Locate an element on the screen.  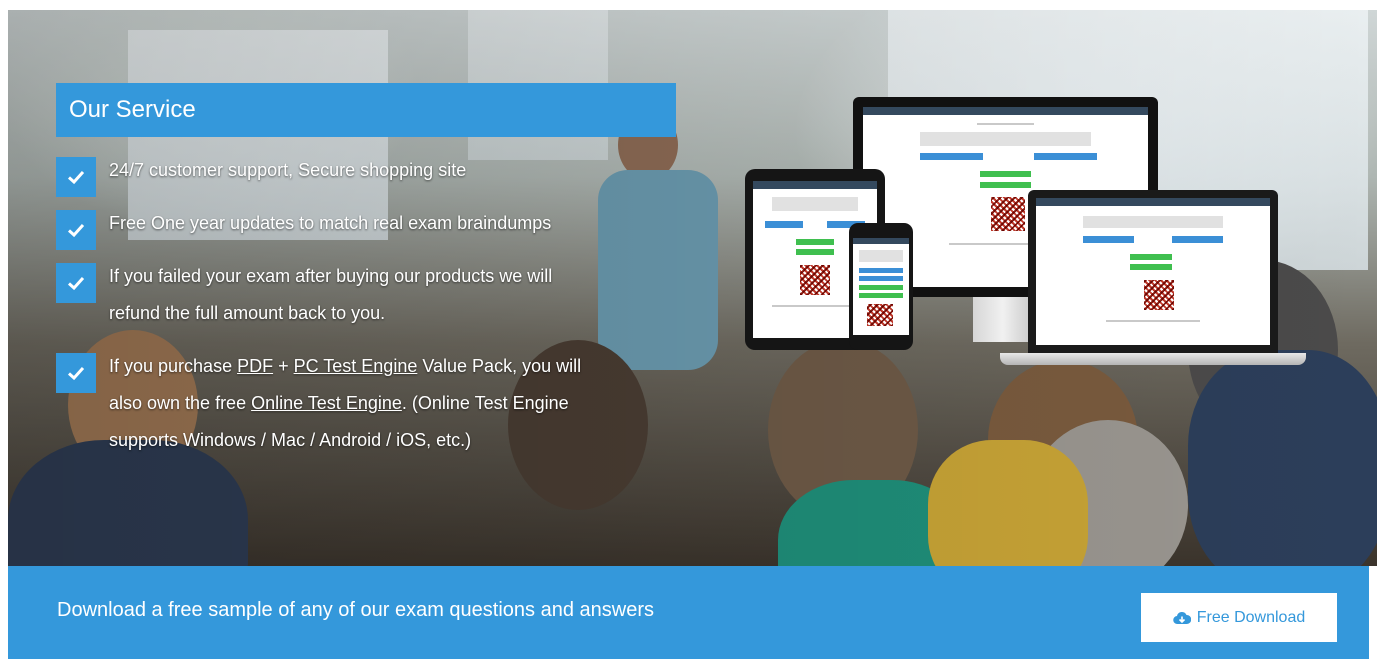
cloud-download-icon is located at coordinates (1182, 617).